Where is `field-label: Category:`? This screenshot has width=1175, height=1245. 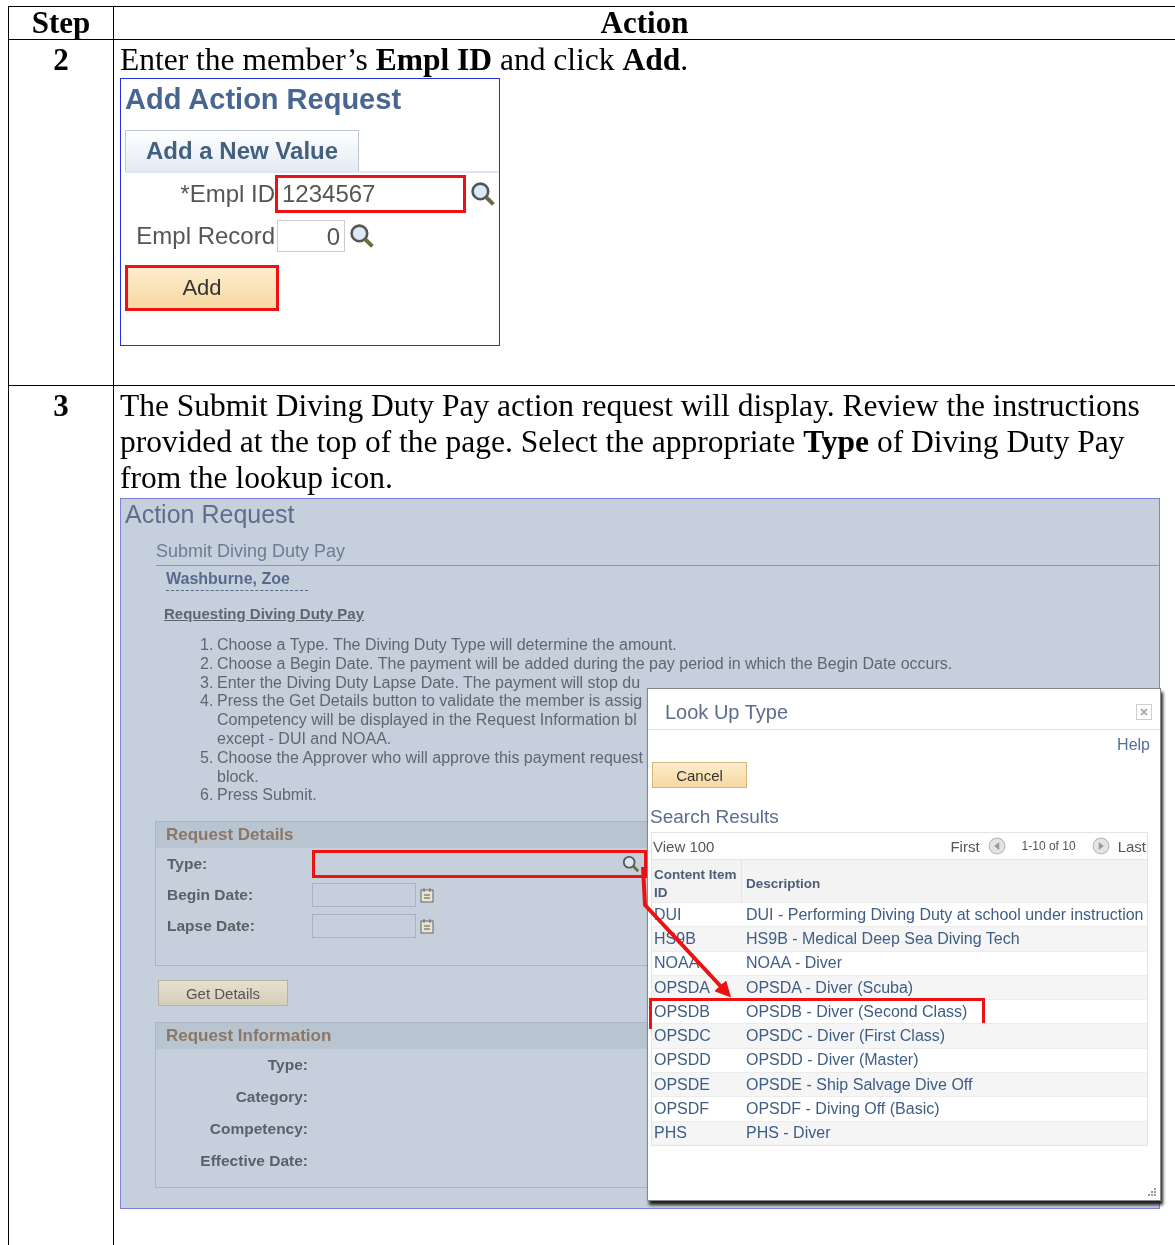 field-label: Category: is located at coordinates (271, 1097).